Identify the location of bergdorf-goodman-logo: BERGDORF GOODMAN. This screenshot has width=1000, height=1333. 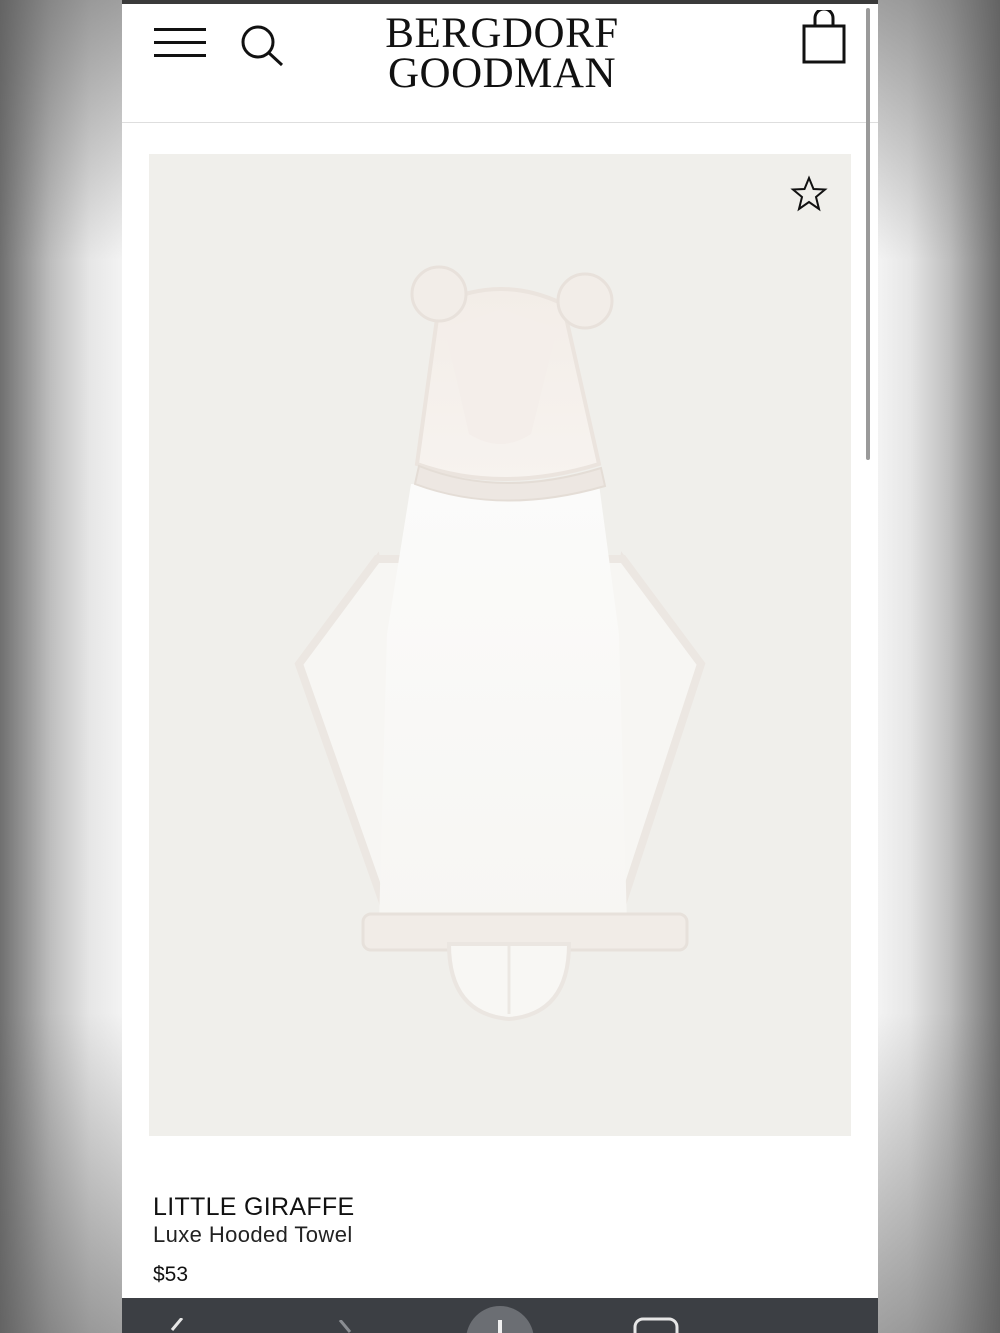
(502, 53).